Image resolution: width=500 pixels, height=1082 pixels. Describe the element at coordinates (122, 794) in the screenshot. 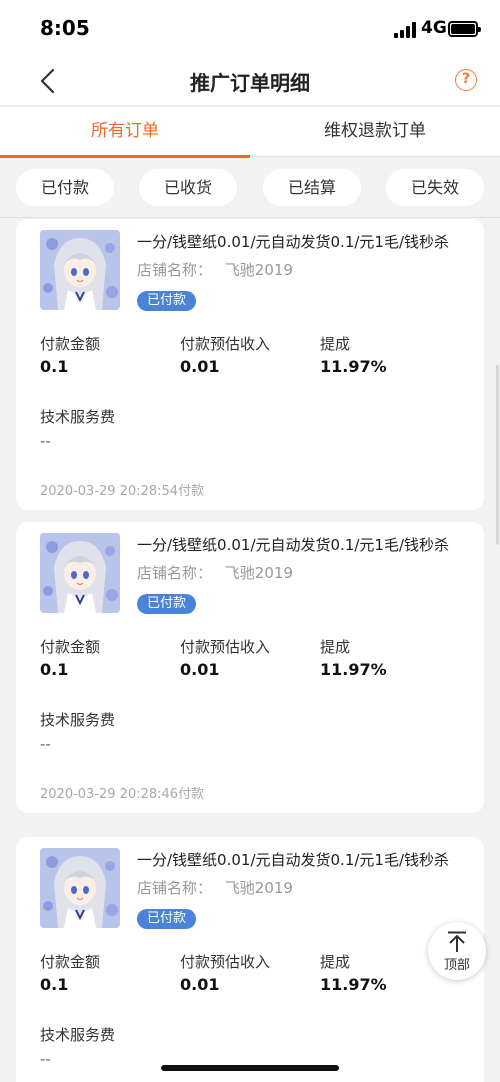

I see `payment-time: 2020-03-29 20:28:46付款` at that location.